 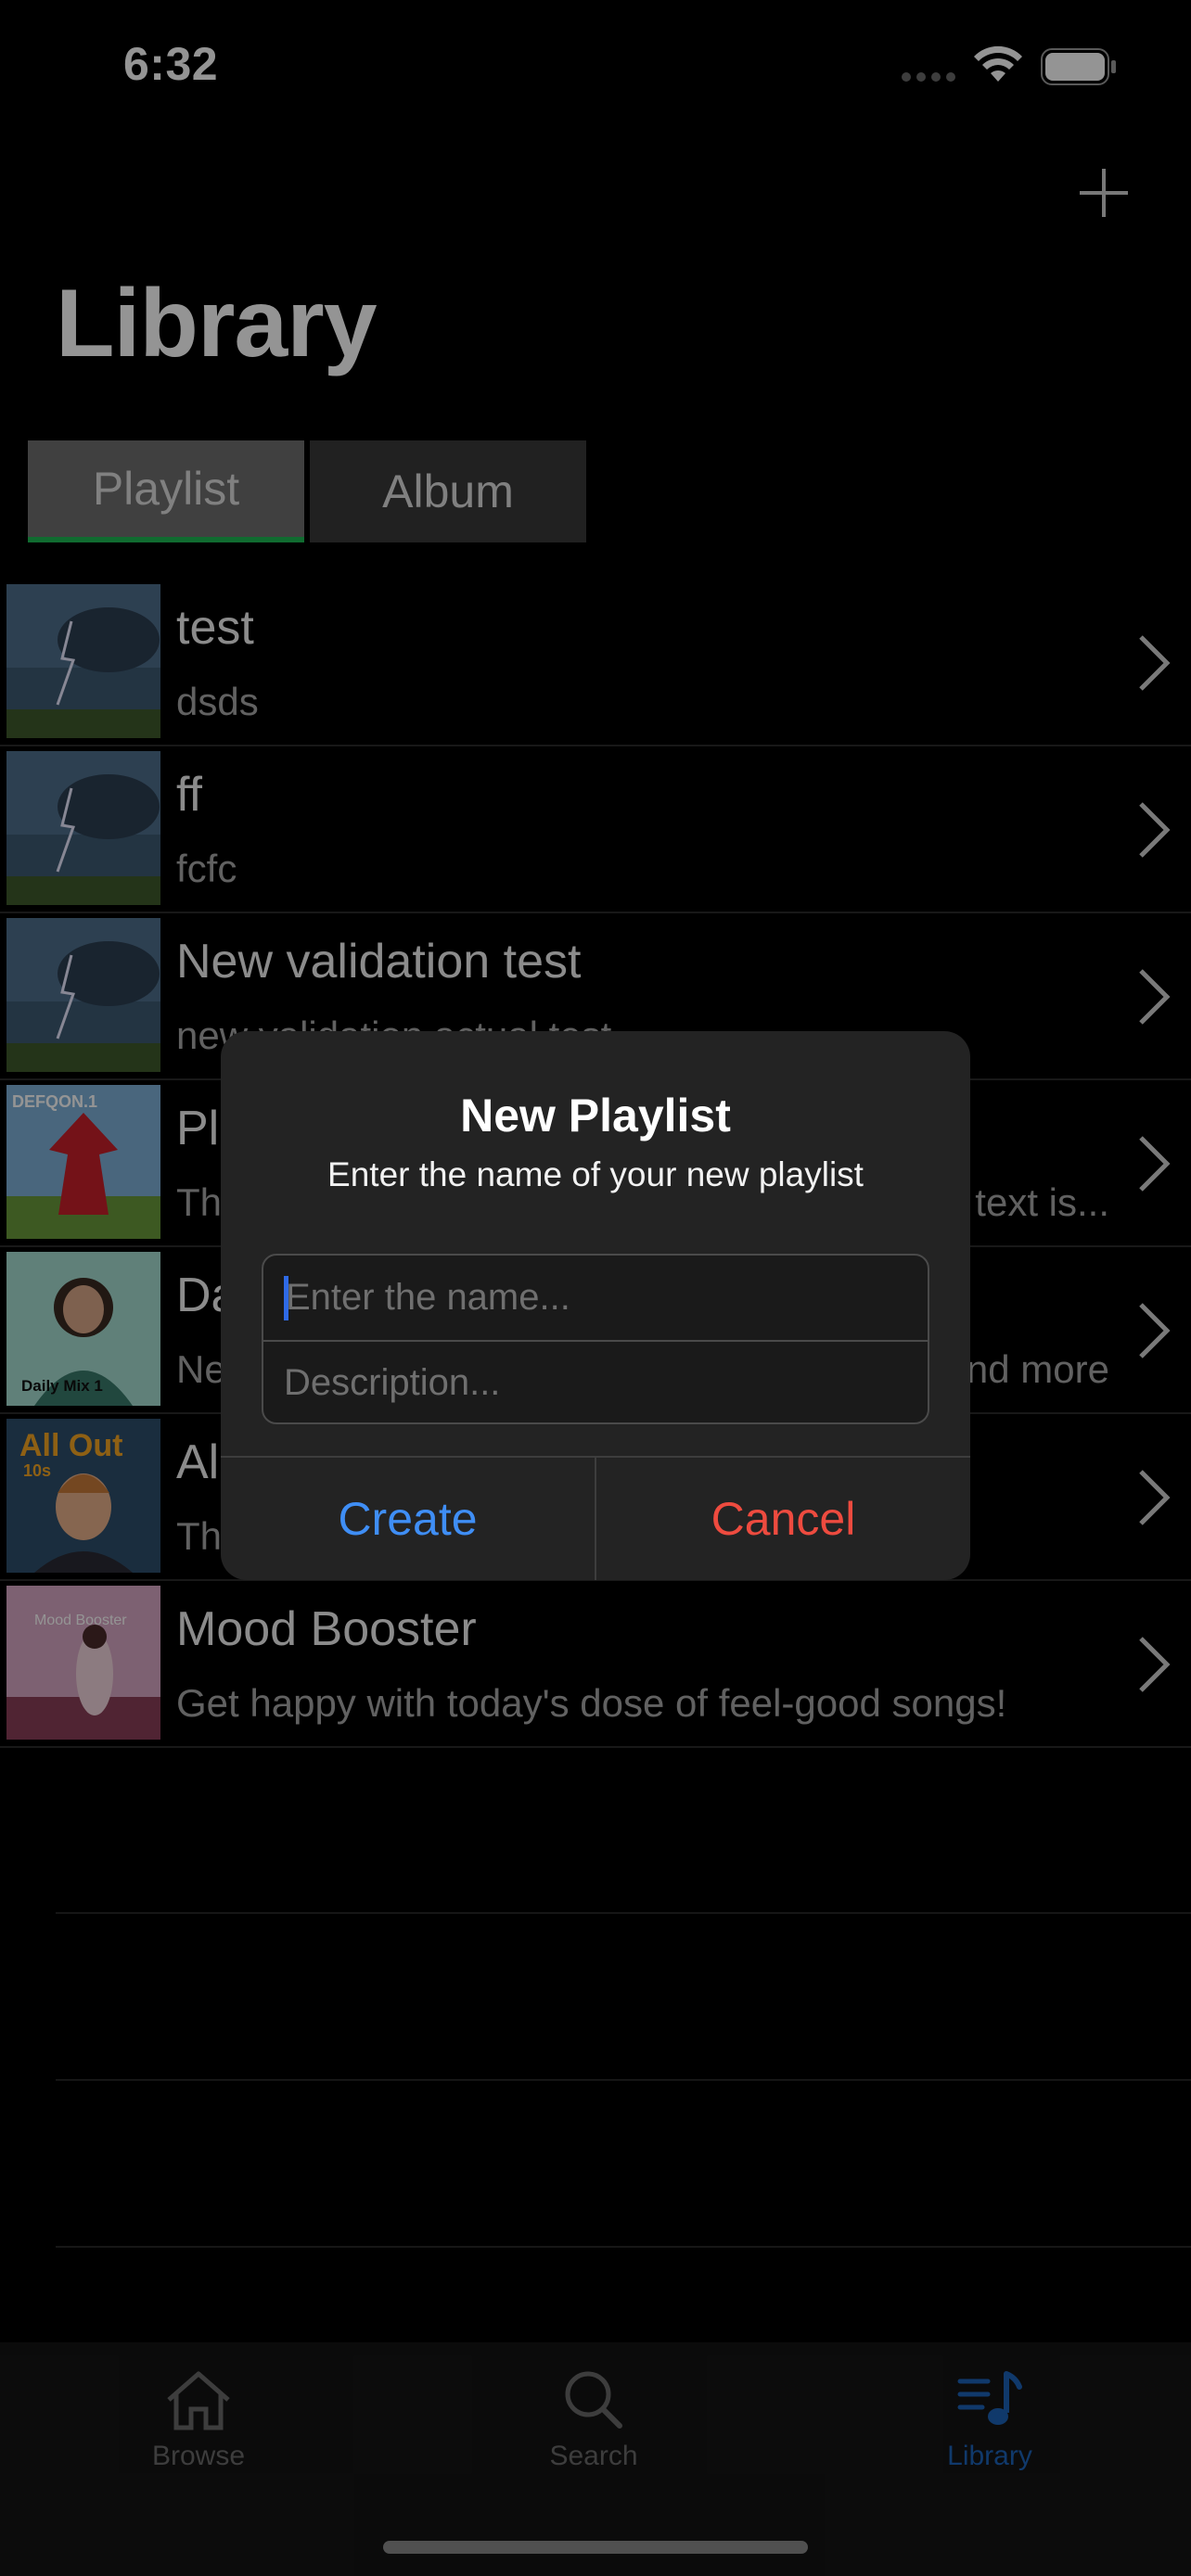 What do you see at coordinates (408, 1519) in the screenshot?
I see `create-button: Create` at bounding box center [408, 1519].